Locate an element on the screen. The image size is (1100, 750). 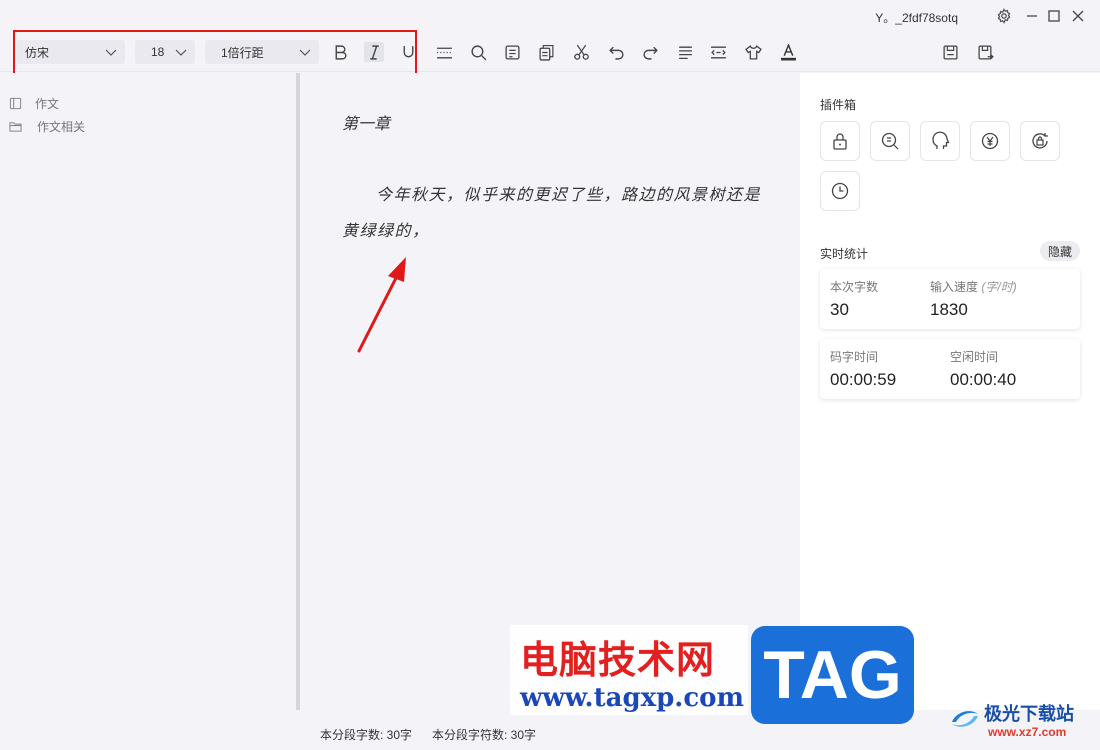
chapter-title: 第一章 is located at coordinates (366, 122).